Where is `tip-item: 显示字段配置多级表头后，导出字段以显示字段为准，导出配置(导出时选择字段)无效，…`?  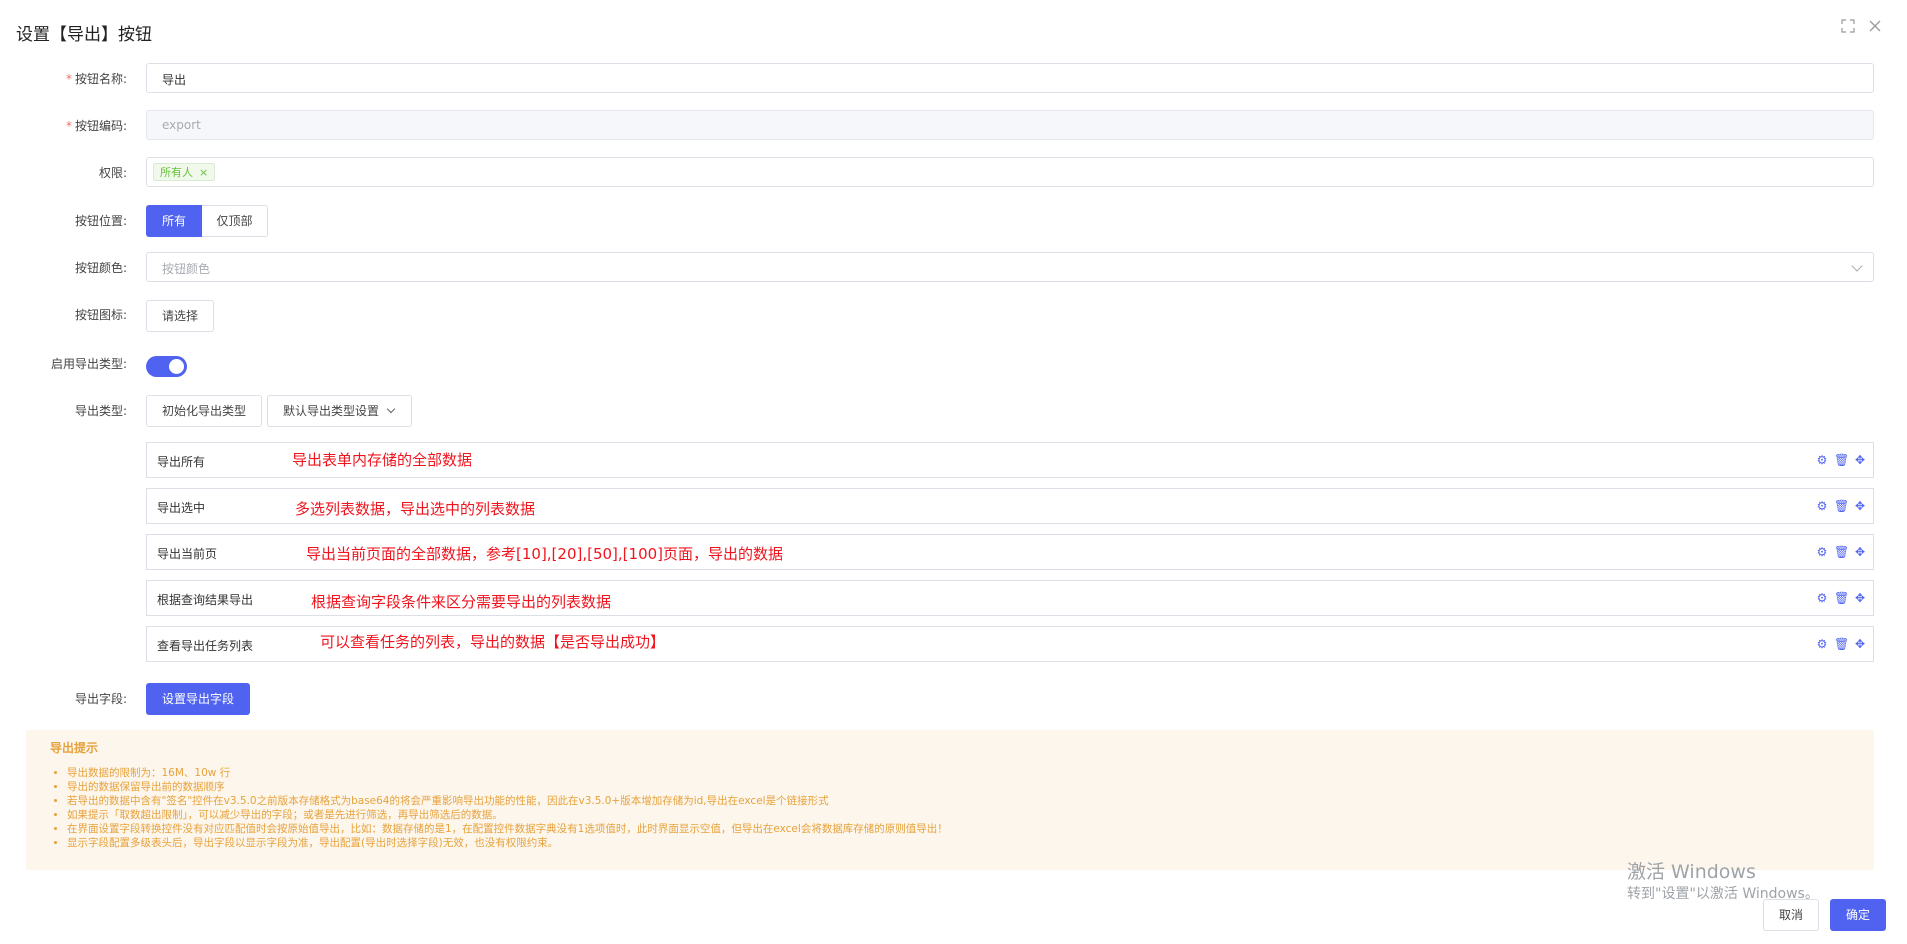
tip-item: 显示字段配置多级表头后，导出字段以显示字段为准，导出配置(导出时选择字段)无效，… is located at coordinates (507, 843).